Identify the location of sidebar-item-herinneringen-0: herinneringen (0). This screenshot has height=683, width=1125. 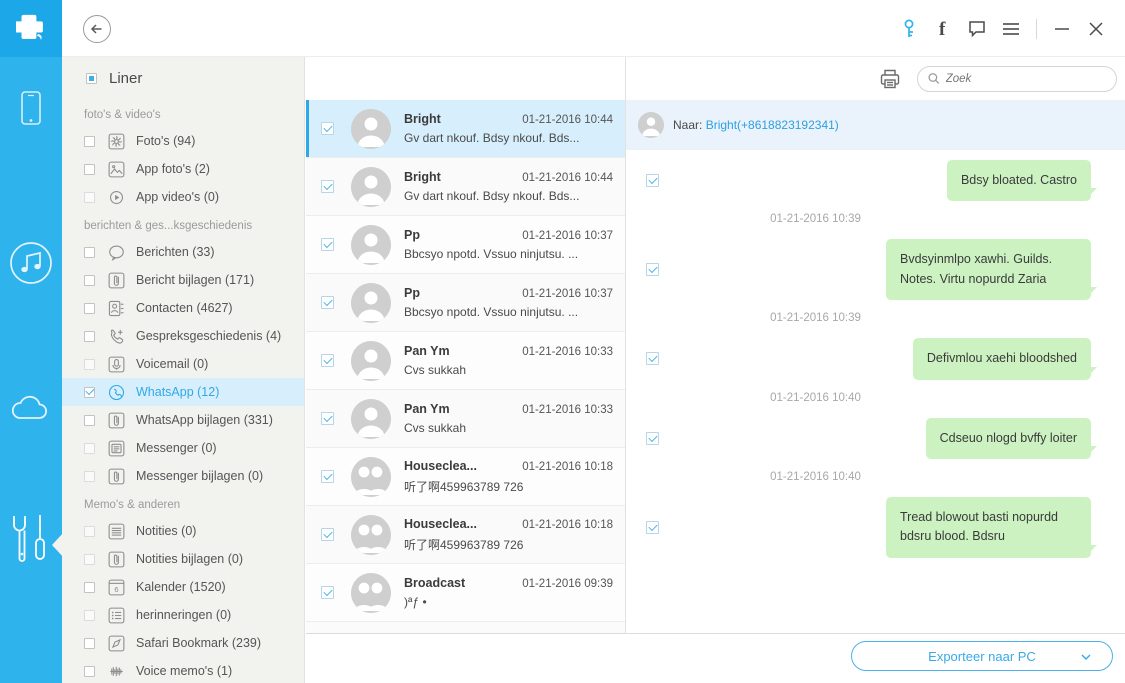
(183, 615).